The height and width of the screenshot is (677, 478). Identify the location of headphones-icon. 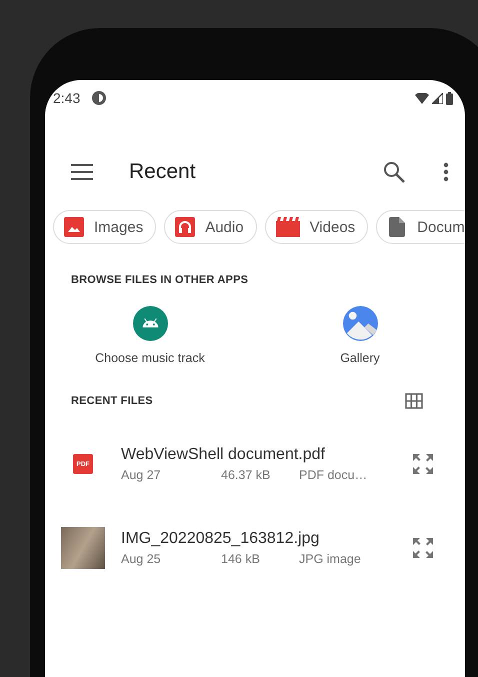
(185, 227).